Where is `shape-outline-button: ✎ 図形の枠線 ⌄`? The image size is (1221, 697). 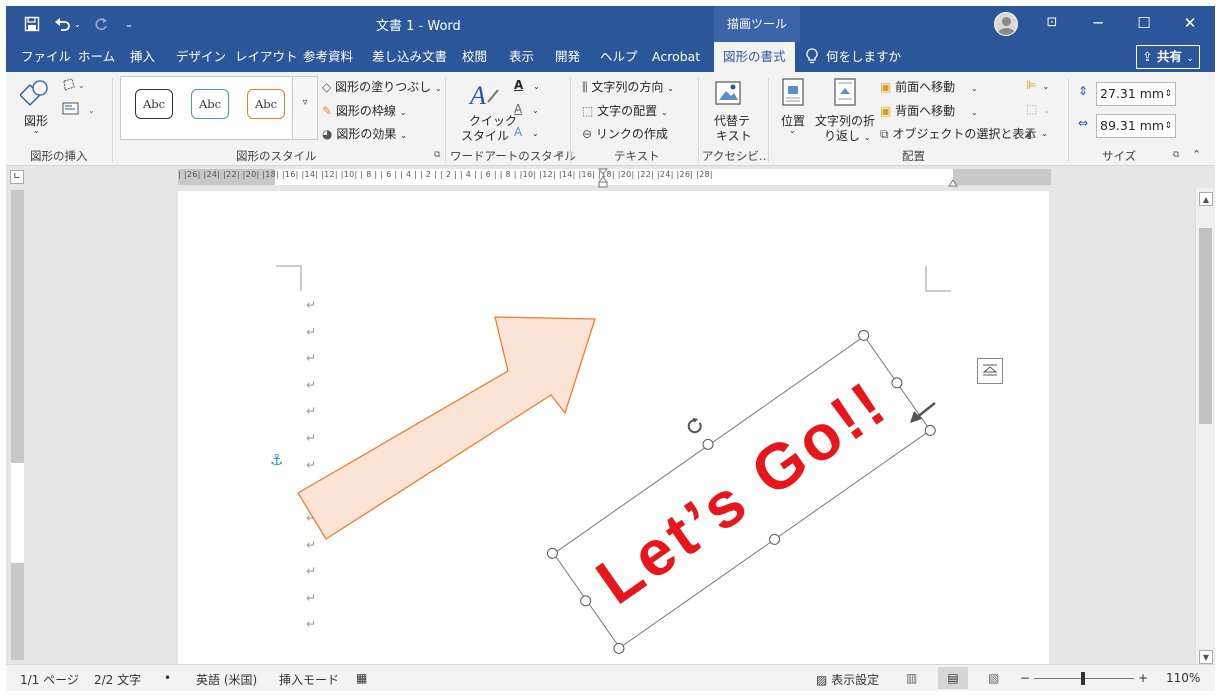
shape-outline-button: ✎ 図形の枠線 ⌄ is located at coordinates (364, 110).